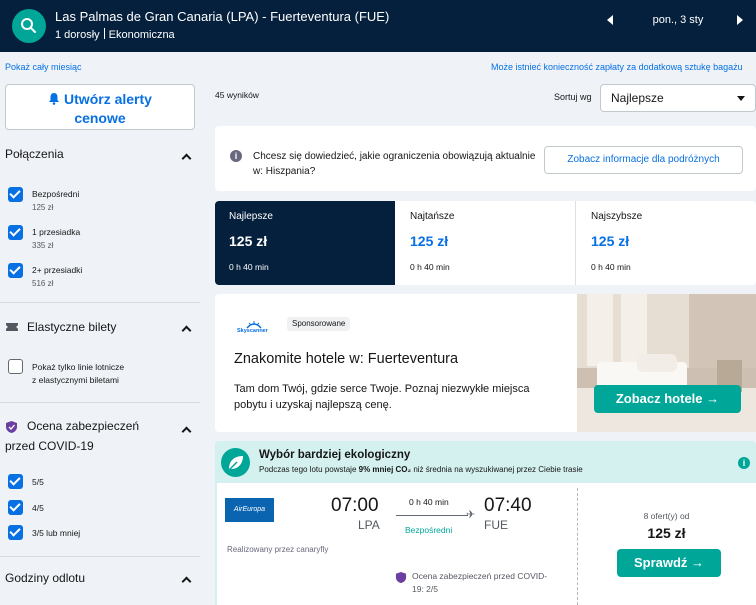 Image resolution: width=756 pixels, height=605 pixels. What do you see at coordinates (43, 207) in the screenshot?
I see `option-direct-price: 125 zł` at bounding box center [43, 207].